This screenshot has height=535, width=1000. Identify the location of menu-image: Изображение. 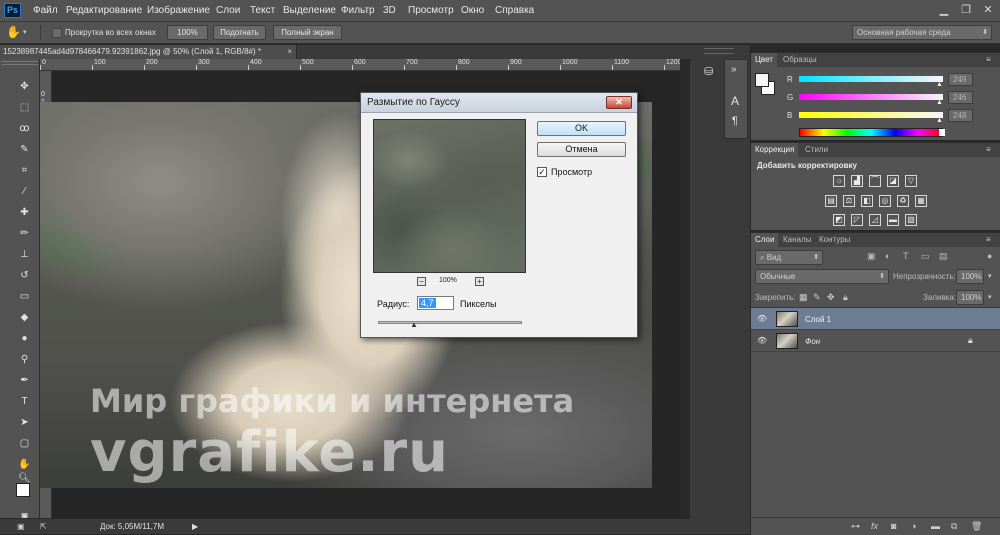
(178, 10).